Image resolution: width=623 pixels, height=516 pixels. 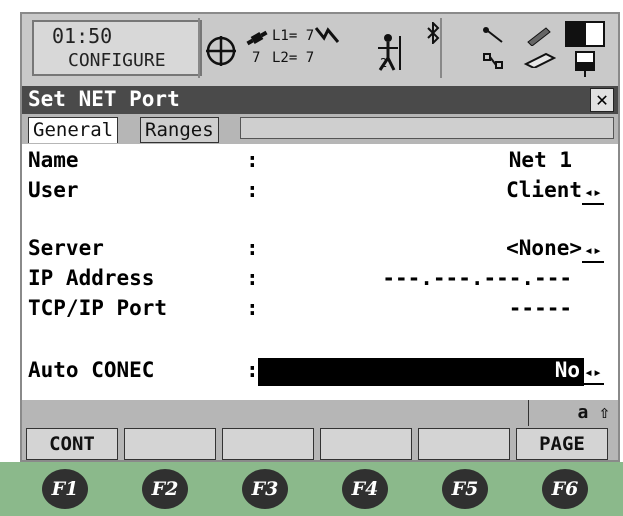 I want to click on rover-index: 2, so click(x=384, y=63).